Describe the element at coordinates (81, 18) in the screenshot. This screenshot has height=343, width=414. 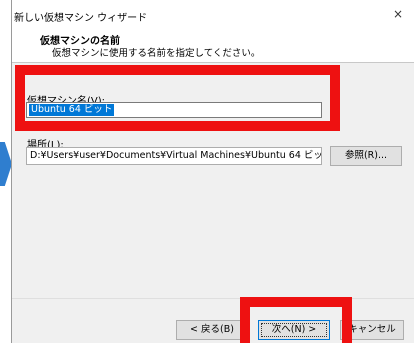
I see `window-title: 新しい仮想マシン ウィザード` at that location.